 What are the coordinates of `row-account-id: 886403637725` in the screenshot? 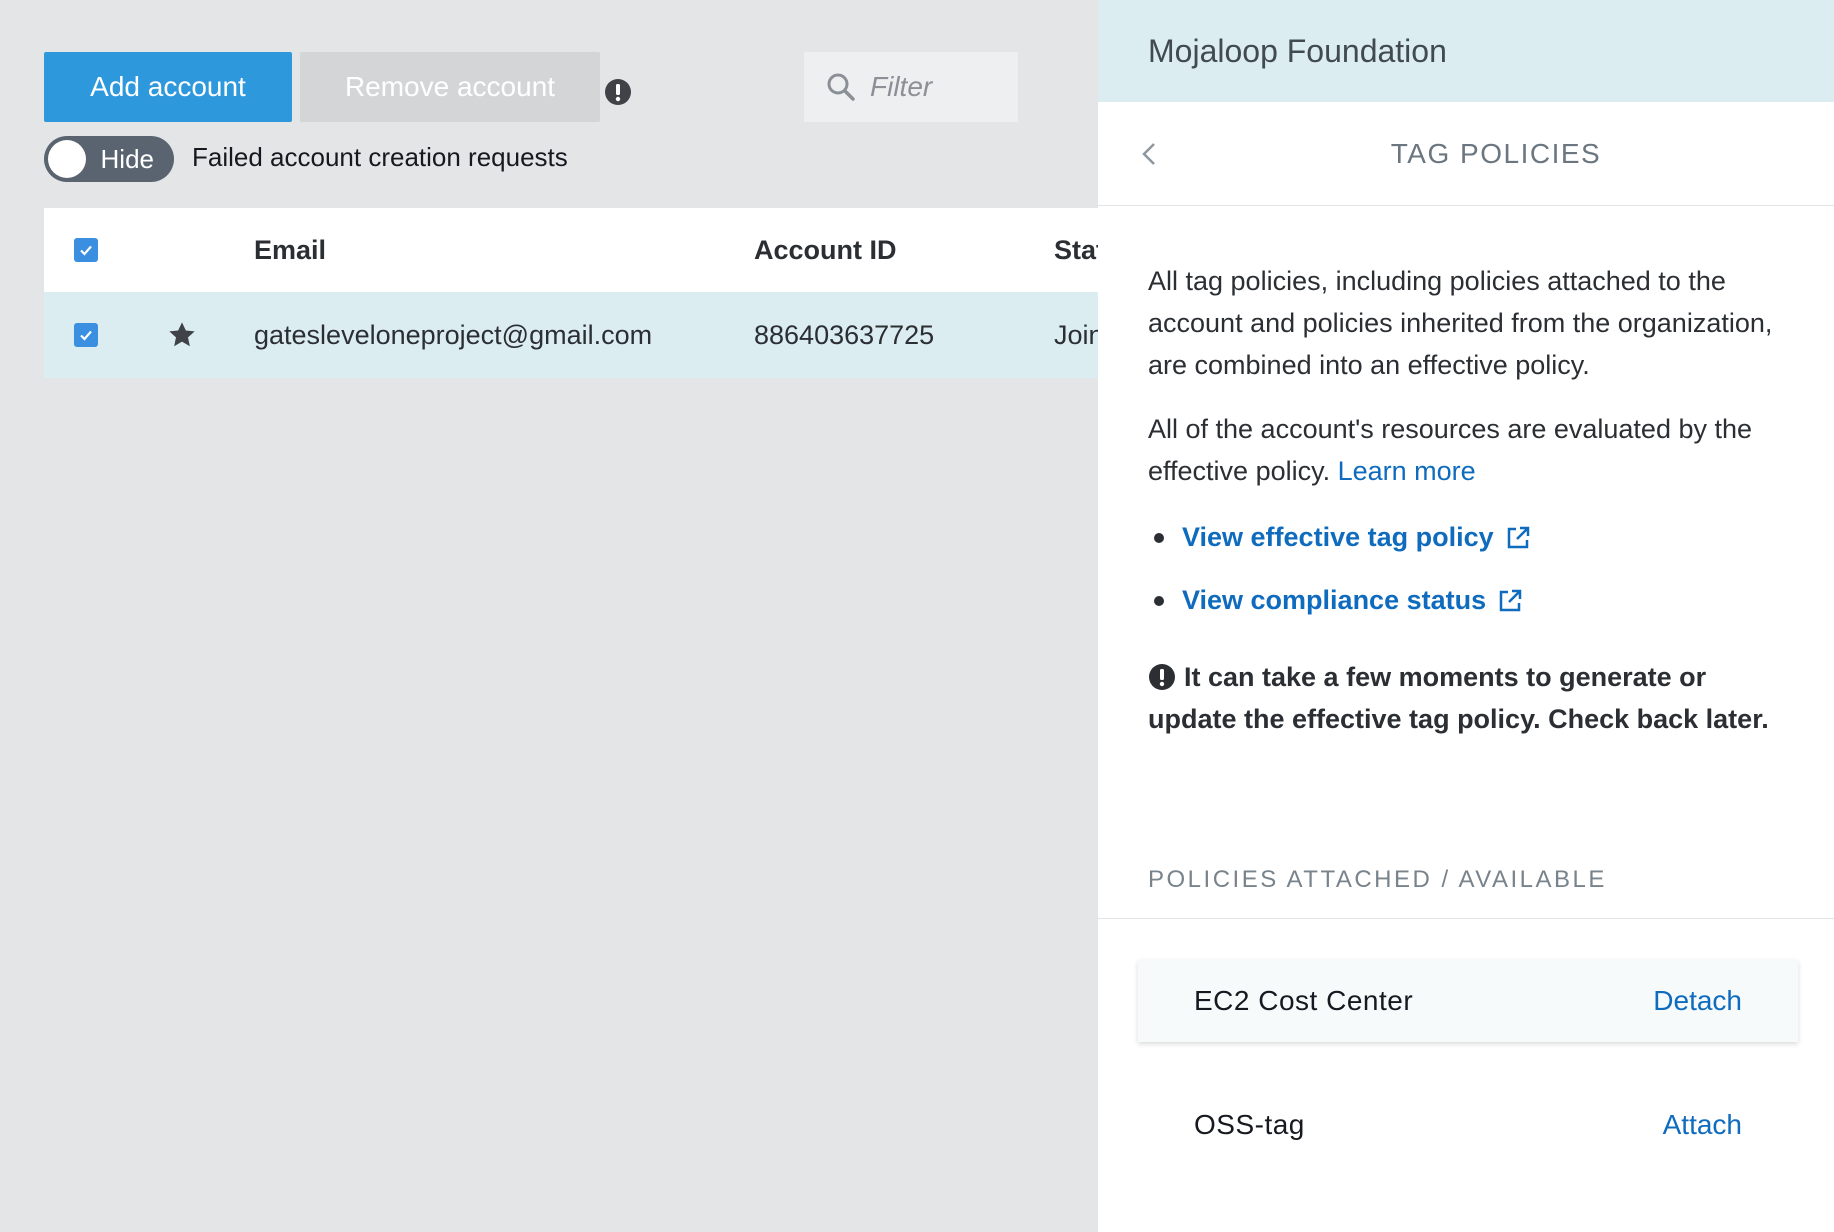 It's located at (844, 334).